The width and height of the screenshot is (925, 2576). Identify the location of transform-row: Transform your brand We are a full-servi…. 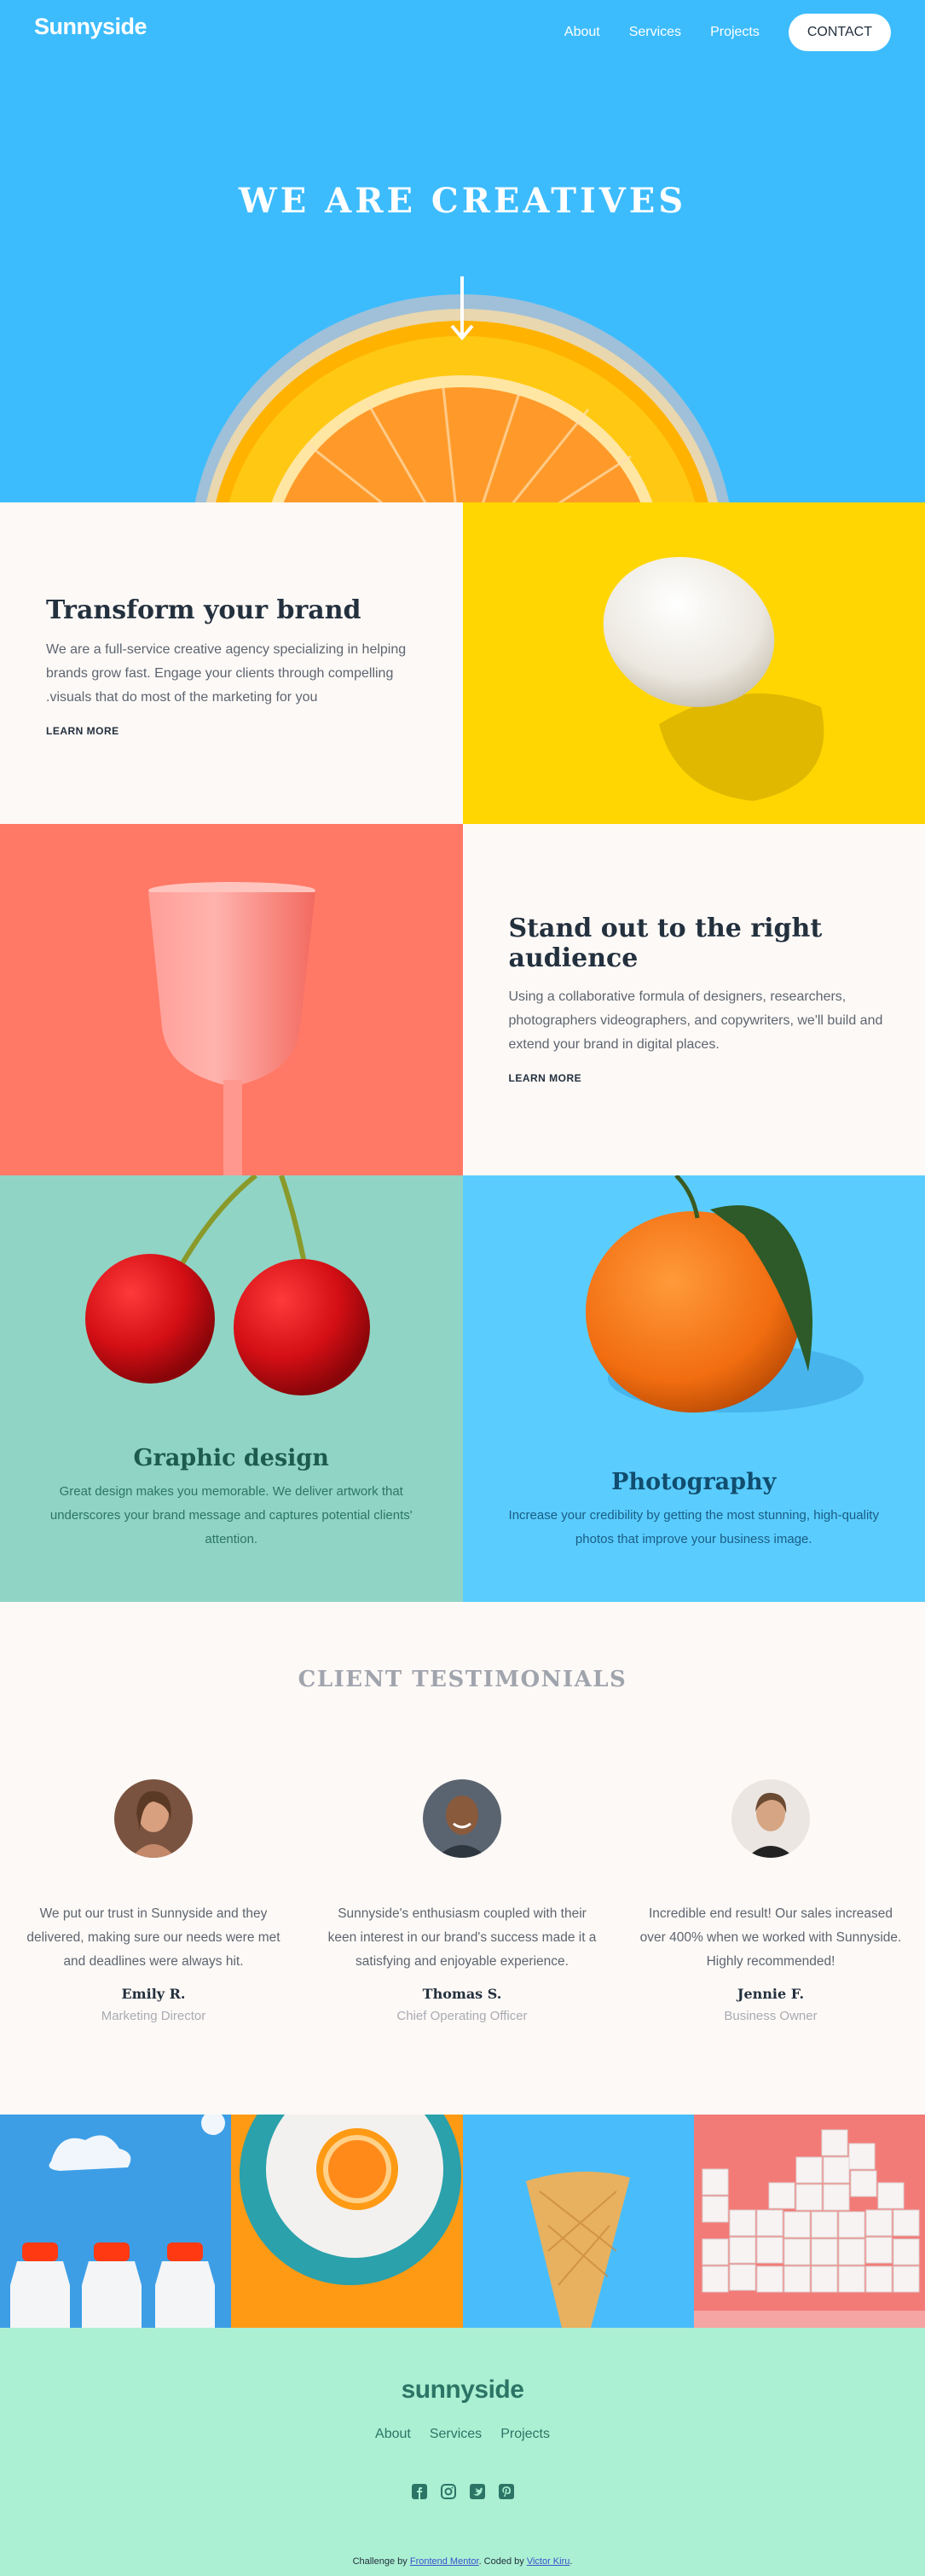
(462, 663).